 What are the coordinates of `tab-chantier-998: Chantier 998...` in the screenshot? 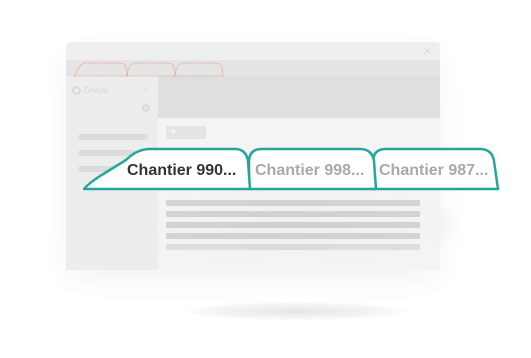 It's located at (309, 171).